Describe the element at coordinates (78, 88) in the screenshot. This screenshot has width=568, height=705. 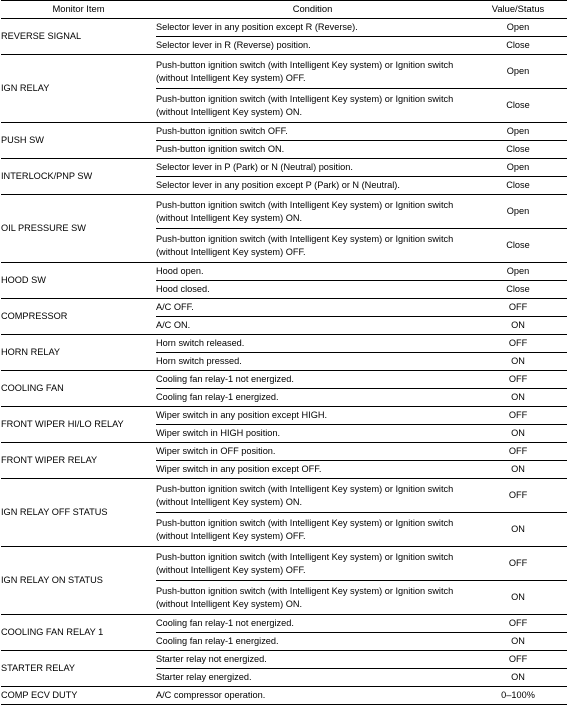
I see `monitor-item-label: IGN RELAY` at that location.